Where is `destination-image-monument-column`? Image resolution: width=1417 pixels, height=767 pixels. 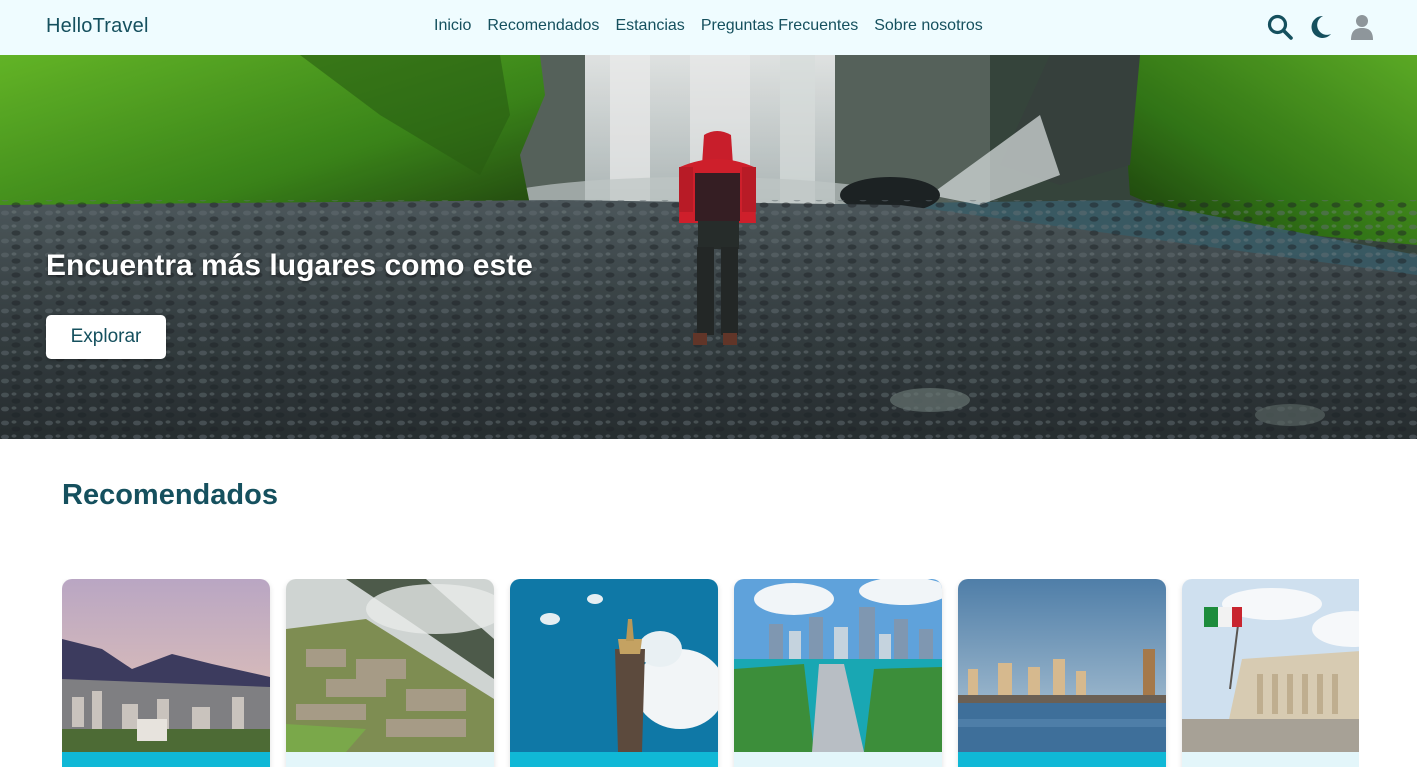
destination-image-monument-column is located at coordinates (614, 665).